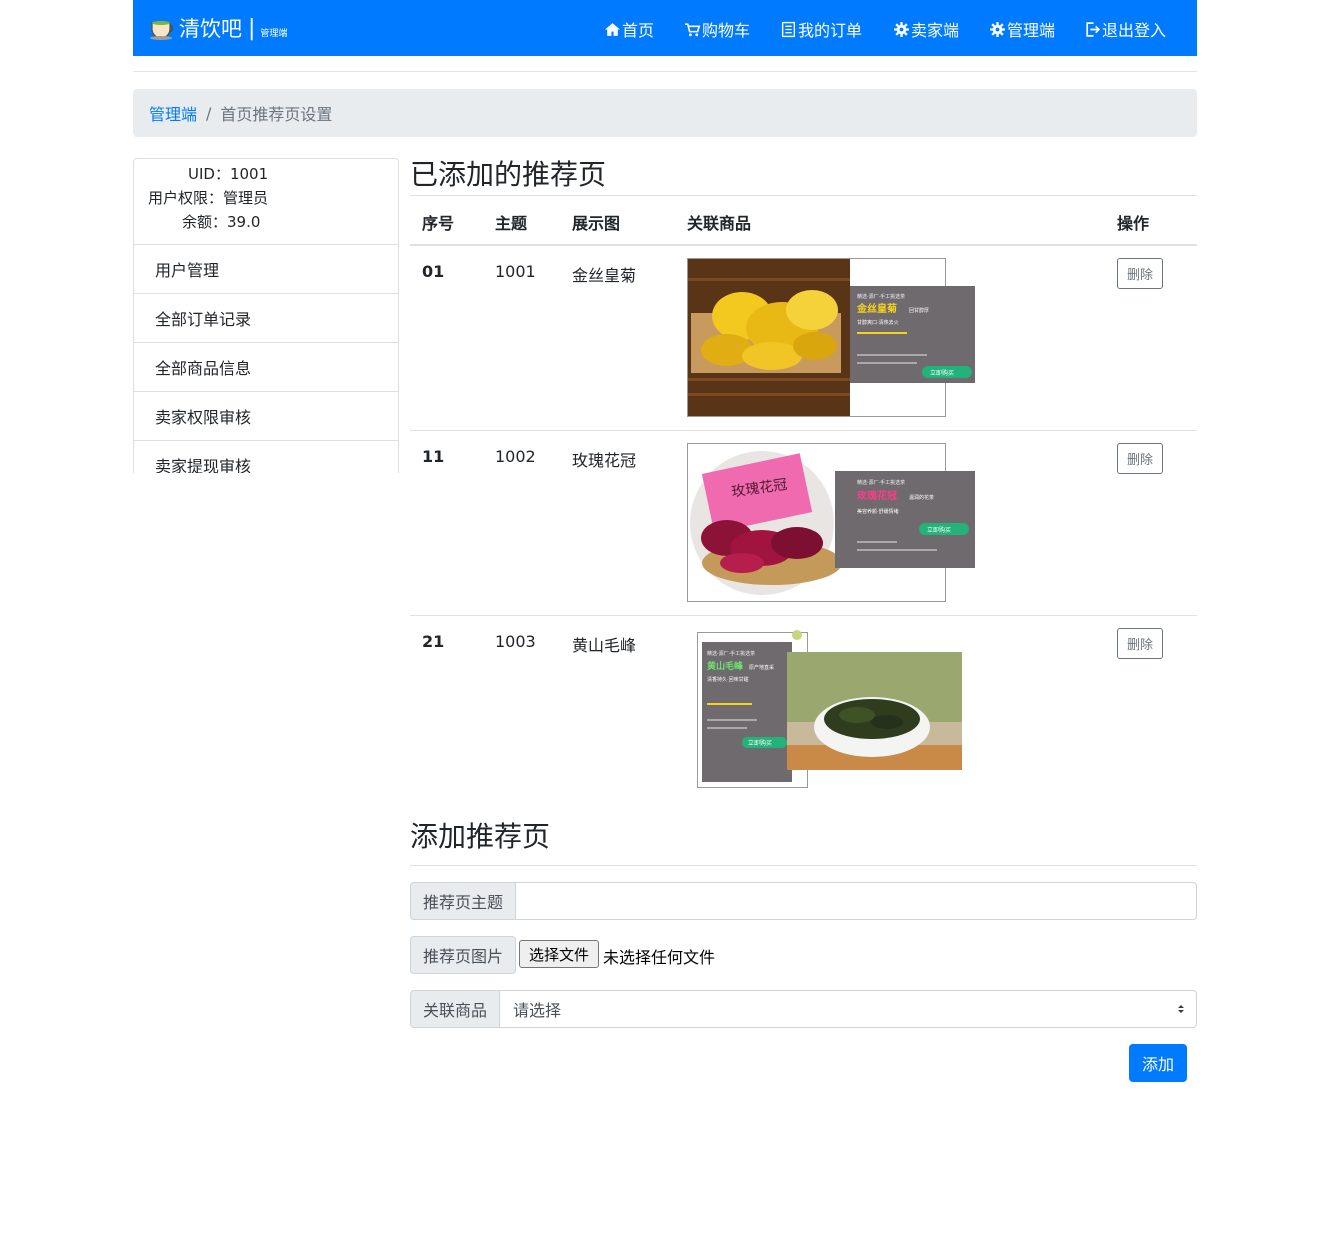 Image resolution: width=1330 pixels, height=1234 pixels. What do you see at coordinates (455, 1009) in the screenshot?
I see `product-field-label: 关联商品` at bounding box center [455, 1009].